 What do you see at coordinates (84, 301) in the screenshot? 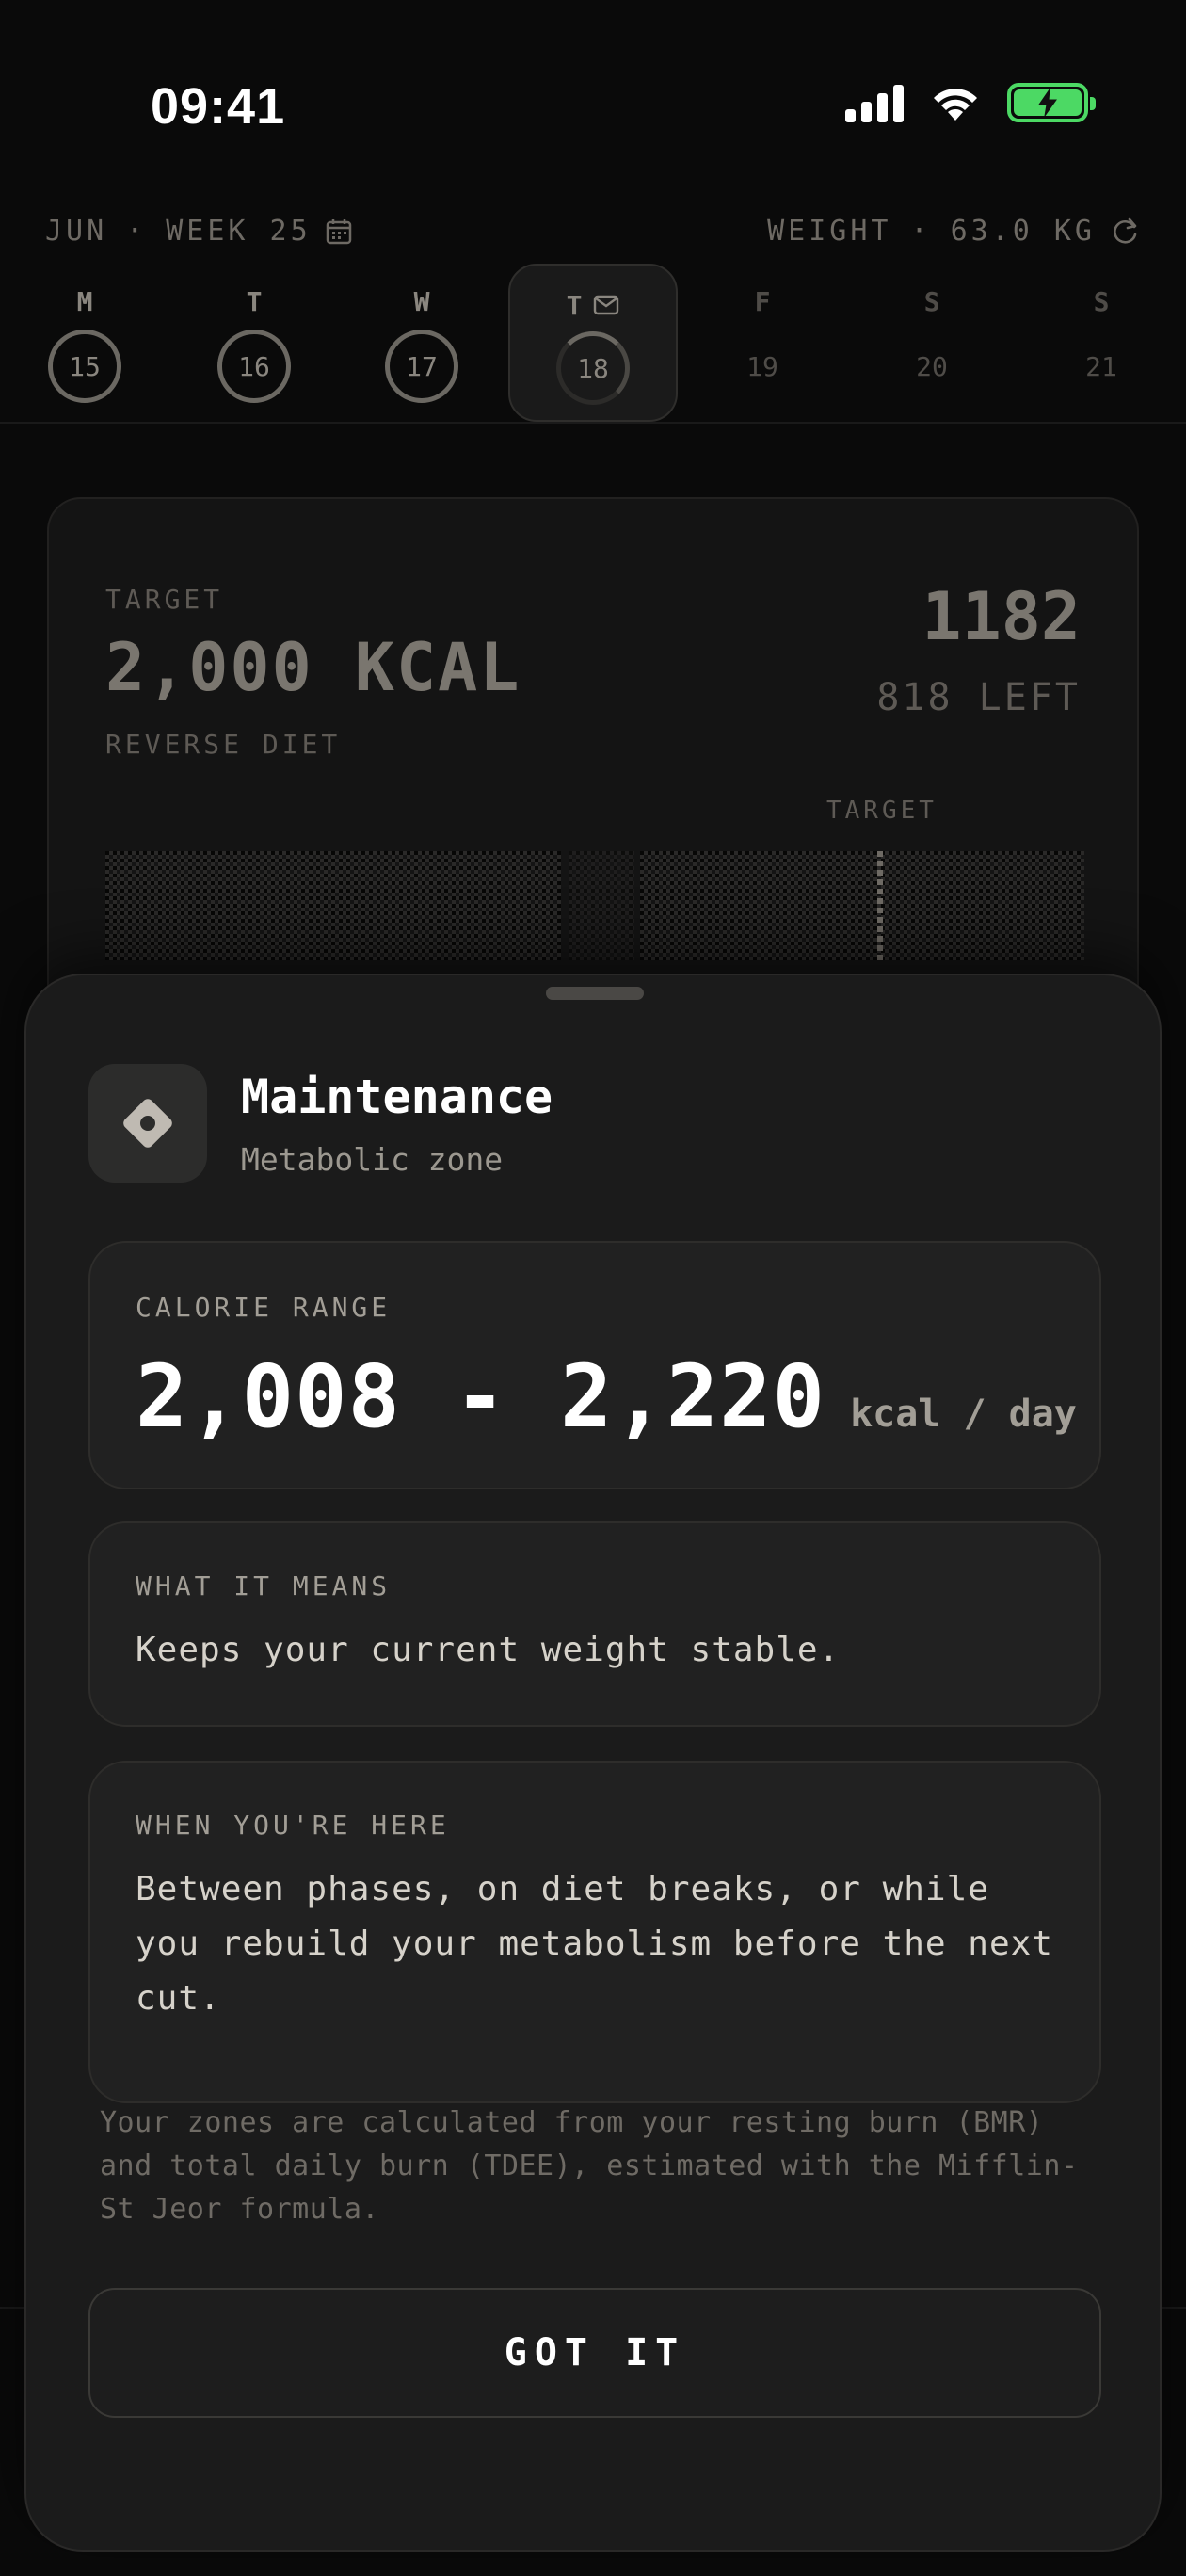
I see `day-letter: M` at bounding box center [84, 301].